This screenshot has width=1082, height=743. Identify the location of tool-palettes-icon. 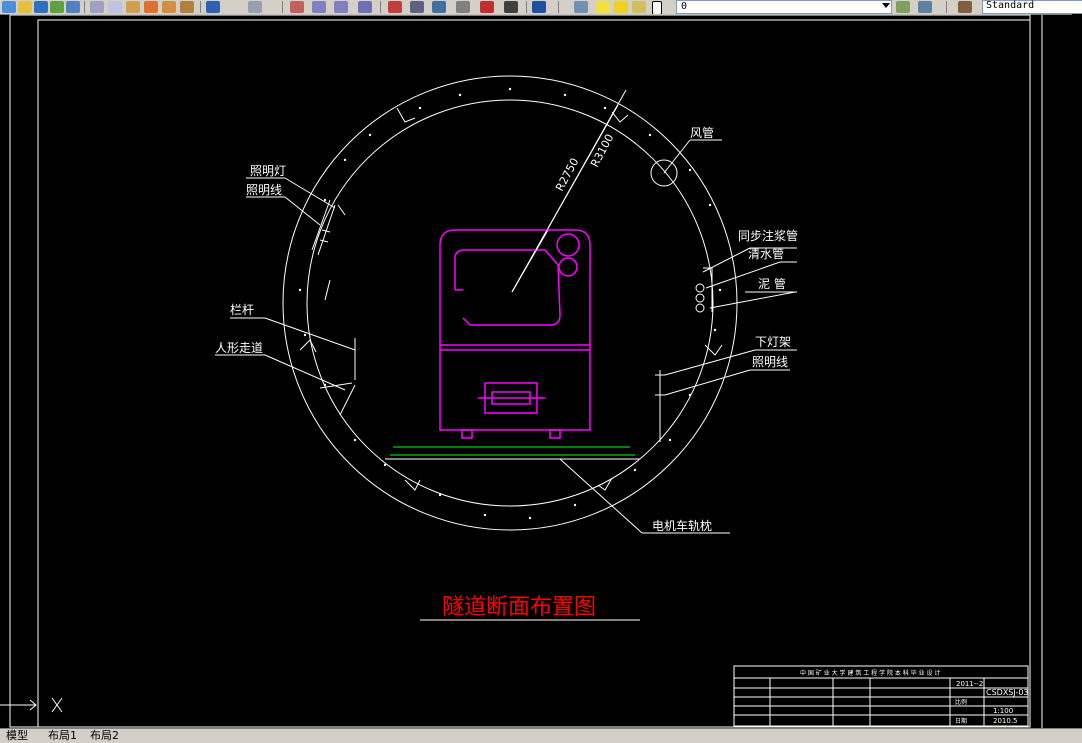
(439, 7).